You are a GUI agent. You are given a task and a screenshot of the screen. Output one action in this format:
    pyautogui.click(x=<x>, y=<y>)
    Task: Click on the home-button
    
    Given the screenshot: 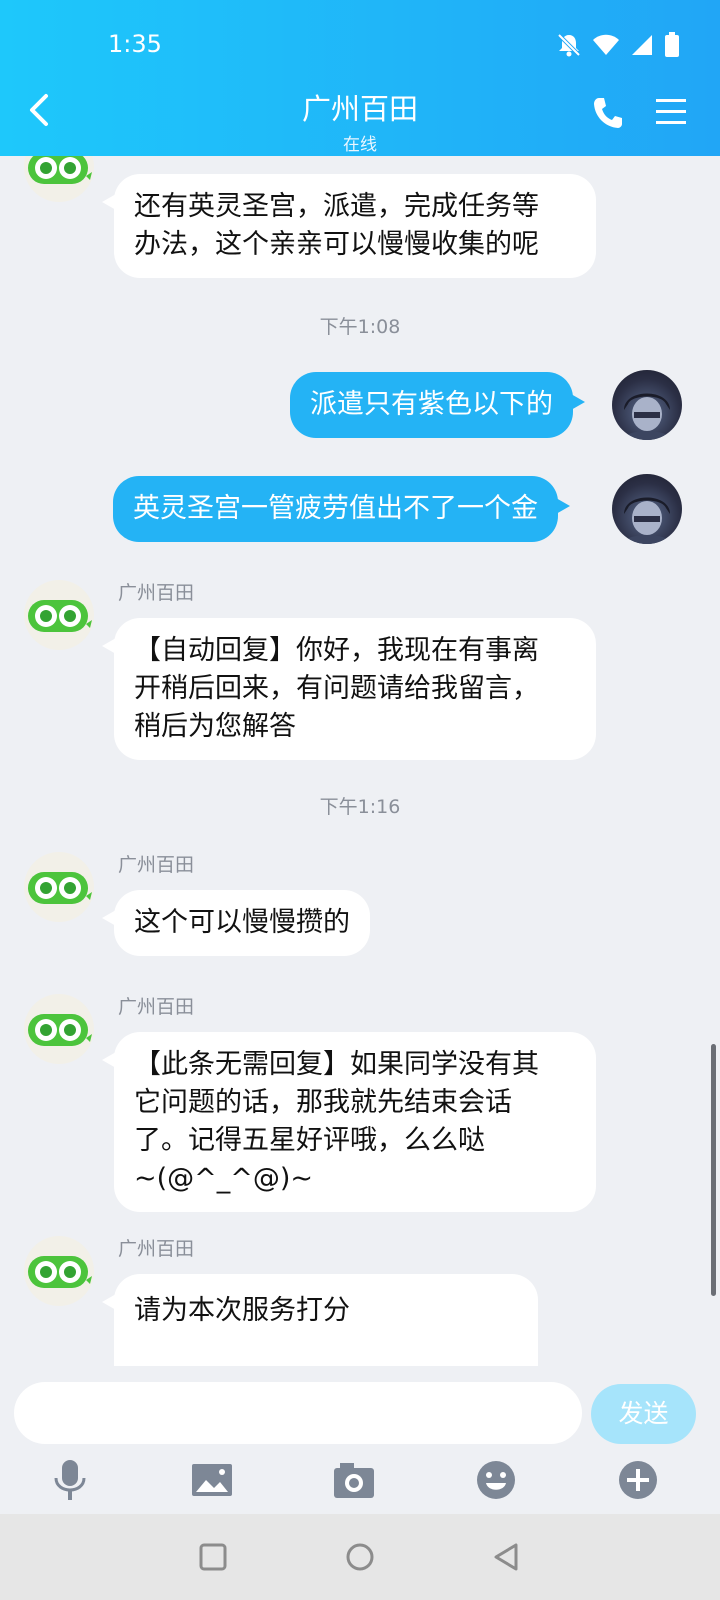 What is the action you would take?
    pyautogui.click(x=360, y=1557)
    